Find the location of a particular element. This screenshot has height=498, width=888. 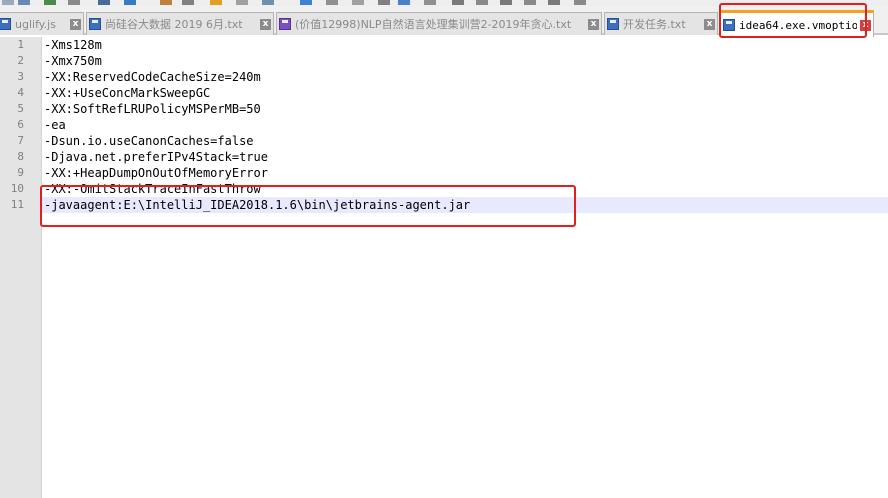

line-number: 7 is located at coordinates (20, 140).